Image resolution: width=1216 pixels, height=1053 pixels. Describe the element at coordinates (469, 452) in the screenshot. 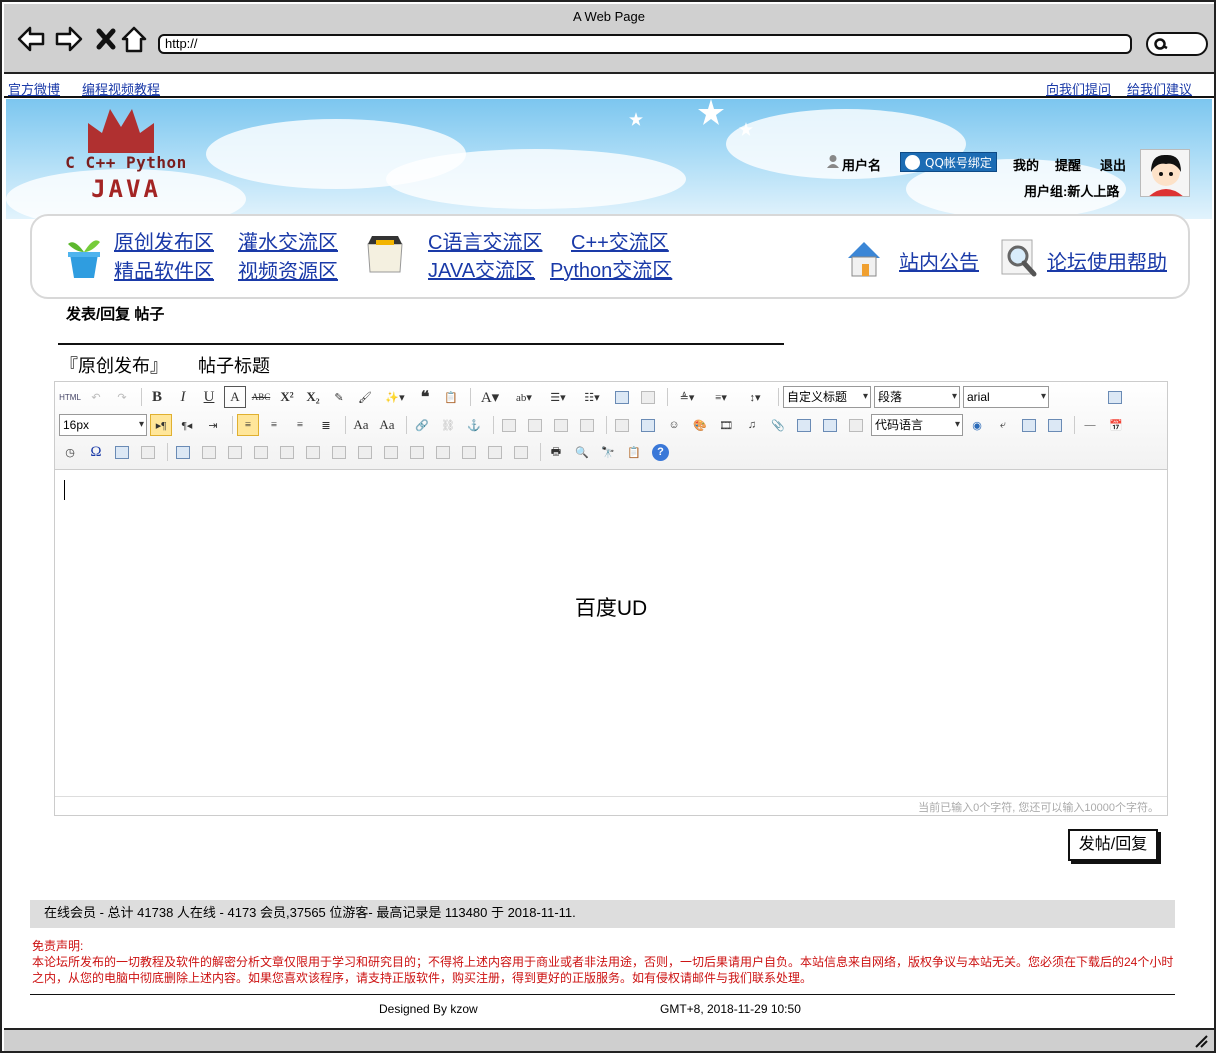

I see `split-rows-icon` at that location.